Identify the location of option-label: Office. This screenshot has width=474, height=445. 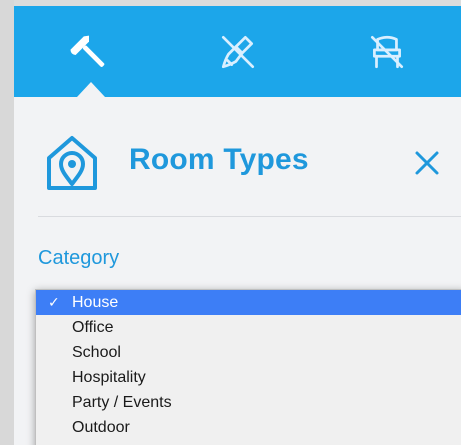
(93, 327).